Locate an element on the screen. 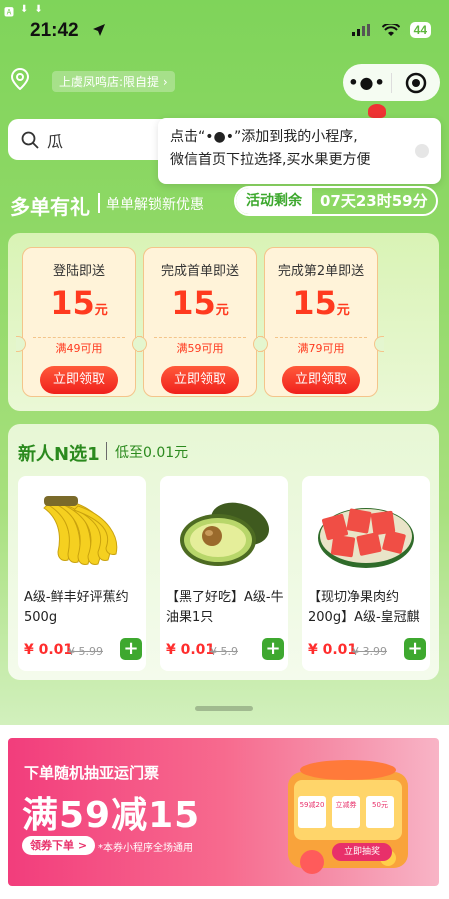 This screenshot has width=449, height=899. coupon-condition: 满79可用 is located at coordinates (321, 348).